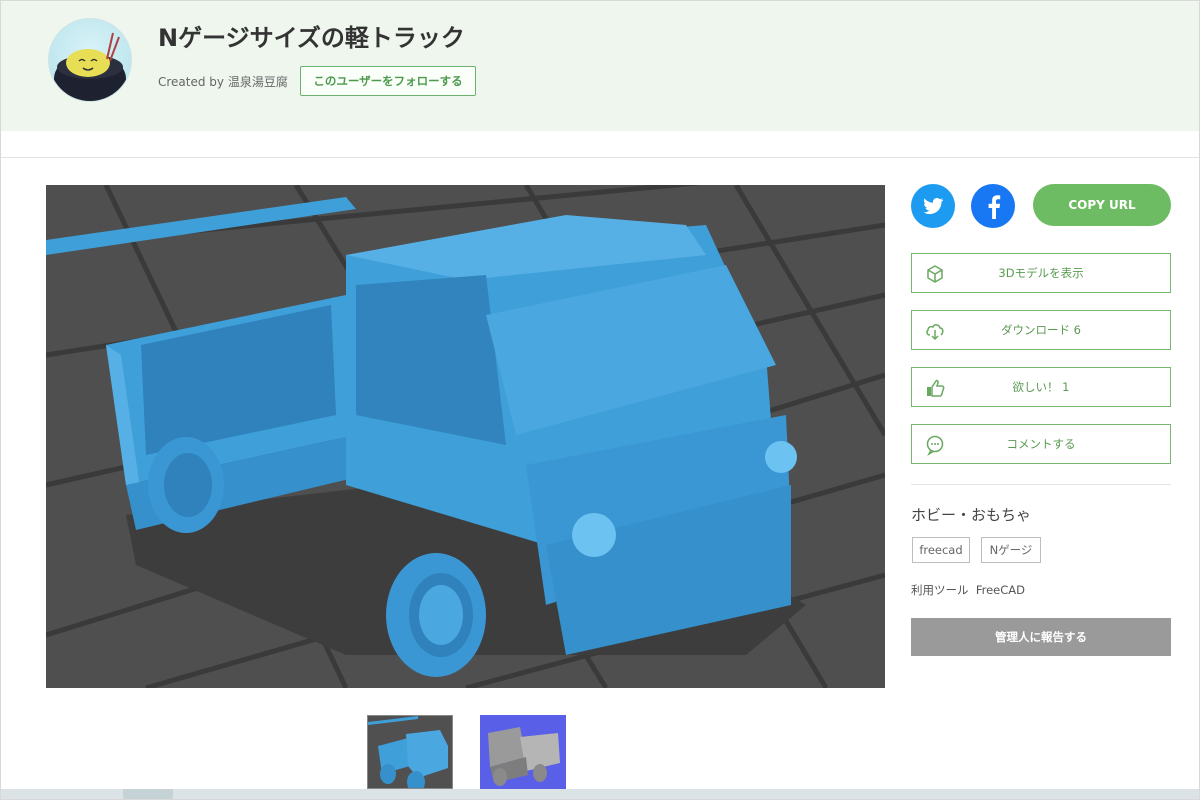  What do you see at coordinates (781, 457) in the screenshot?
I see `headlight-right` at bounding box center [781, 457].